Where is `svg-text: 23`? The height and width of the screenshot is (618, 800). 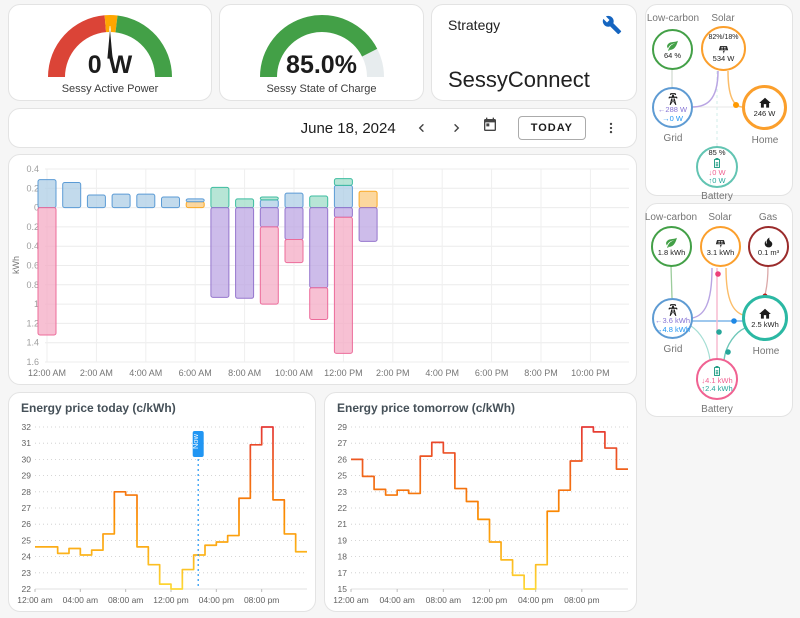 svg-text: 23 is located at coordinates (343, 492).